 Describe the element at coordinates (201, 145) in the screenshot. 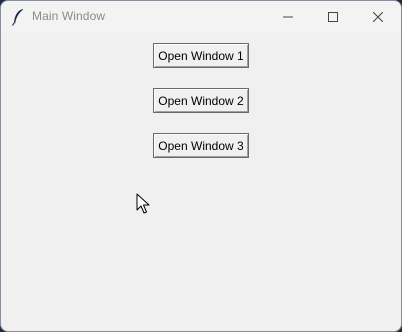

I see `open-window-3-button: Open Window 3` at that location.